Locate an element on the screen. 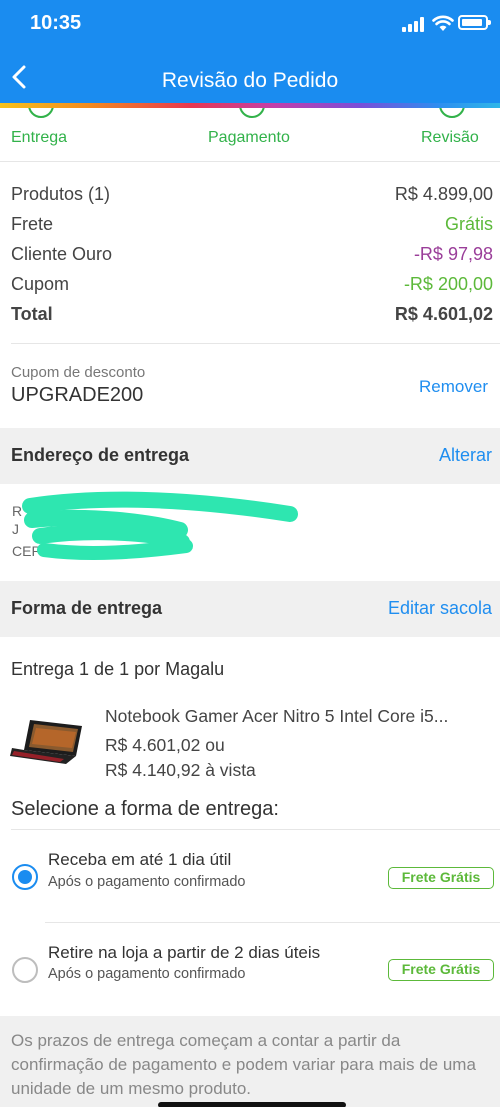 This screenshot has height=1107, width=500. shipment-title: Entrega 1 de 1 por Magalu is located at coordinates (118, 669).